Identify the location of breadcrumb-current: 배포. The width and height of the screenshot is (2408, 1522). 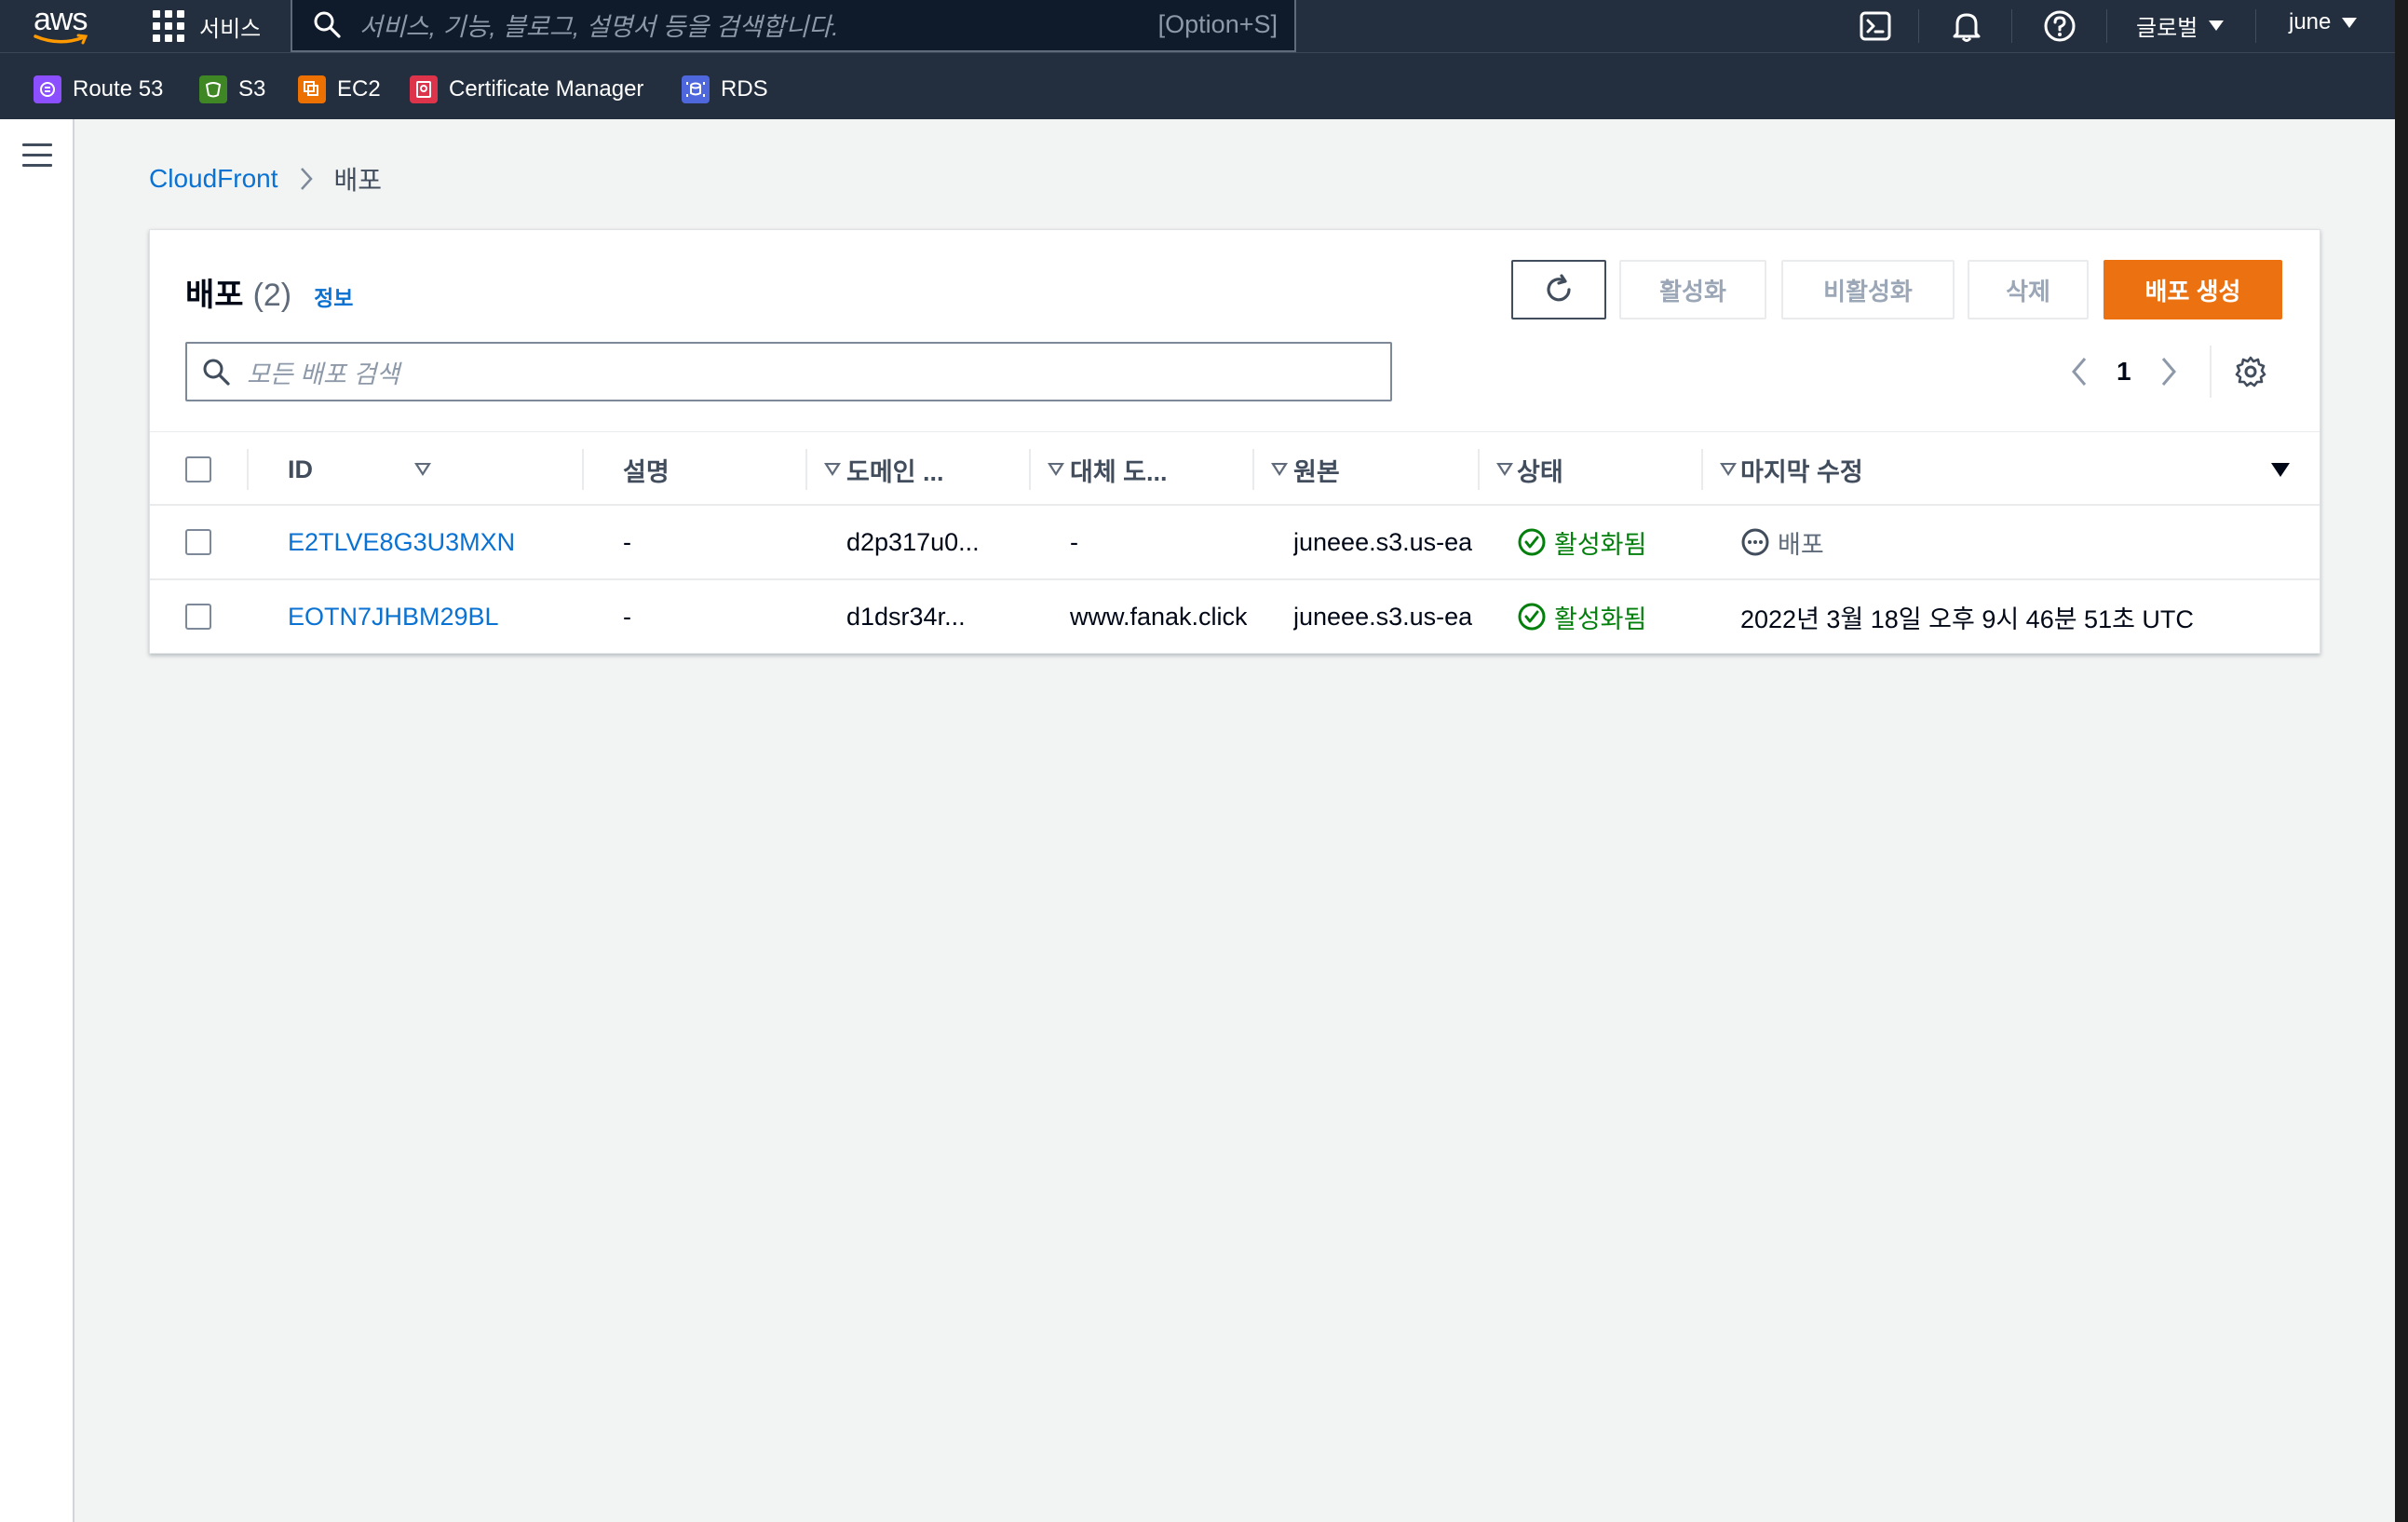
(358, 180).